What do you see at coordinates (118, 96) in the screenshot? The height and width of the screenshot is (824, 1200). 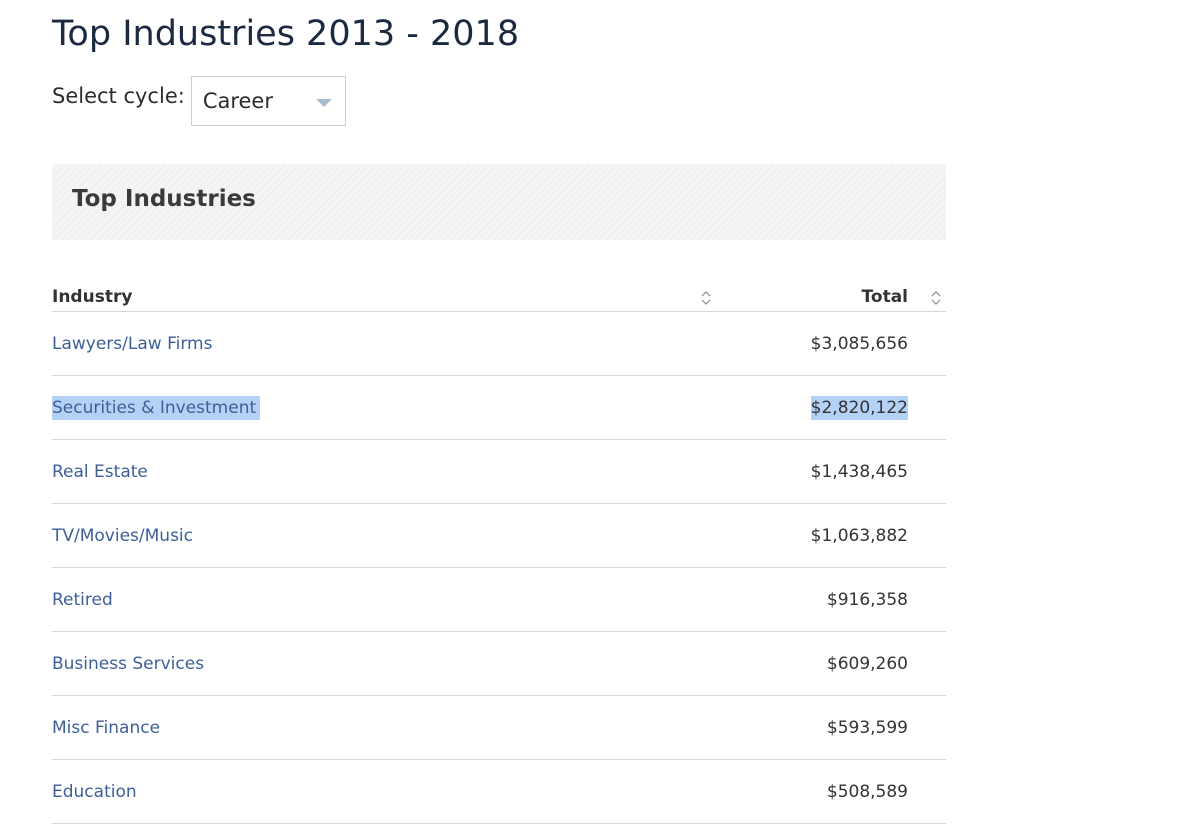 I see `cycle-label: Select cycle:` at bounding box center [118, 96].